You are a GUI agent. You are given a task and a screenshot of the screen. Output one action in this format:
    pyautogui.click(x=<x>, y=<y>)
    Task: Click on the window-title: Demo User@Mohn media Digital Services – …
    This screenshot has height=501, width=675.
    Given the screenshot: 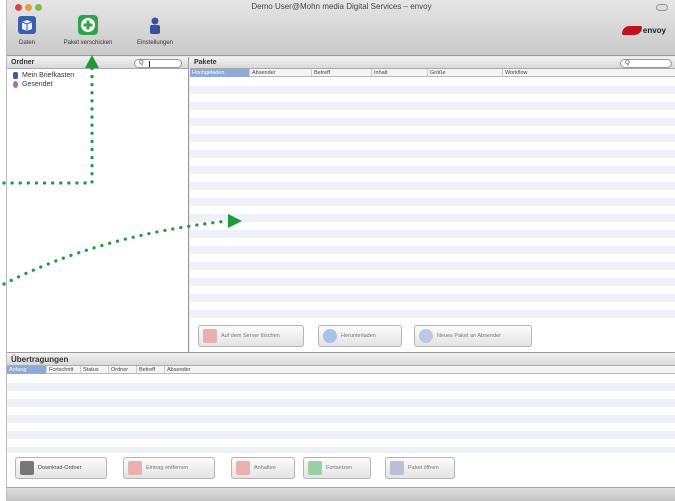 What is the action you would take?
    pyautogui.click(x=341, y=6)
    